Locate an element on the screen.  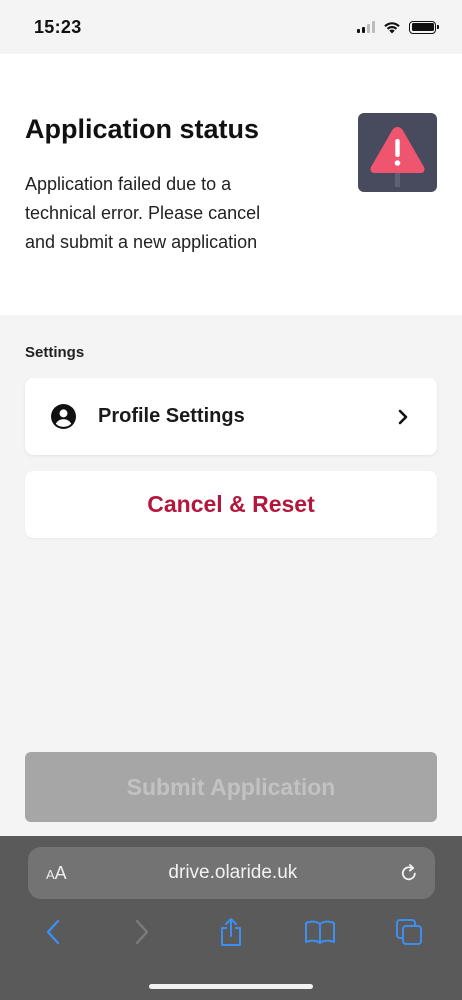
reload-icon is located at coordinates (409, 873).